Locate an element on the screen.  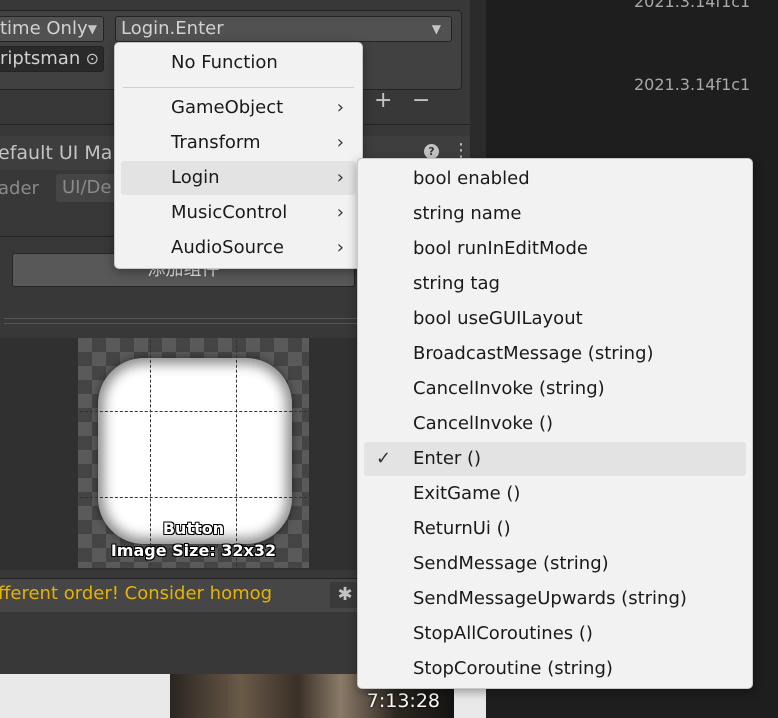
menu-item-login: Login › is located at coordinates (238, 178).